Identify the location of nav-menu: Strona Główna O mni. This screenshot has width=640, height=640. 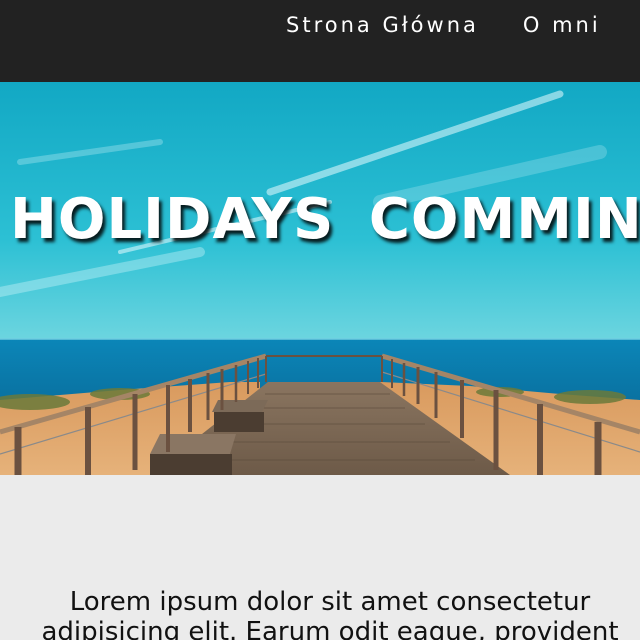
(463, 25).